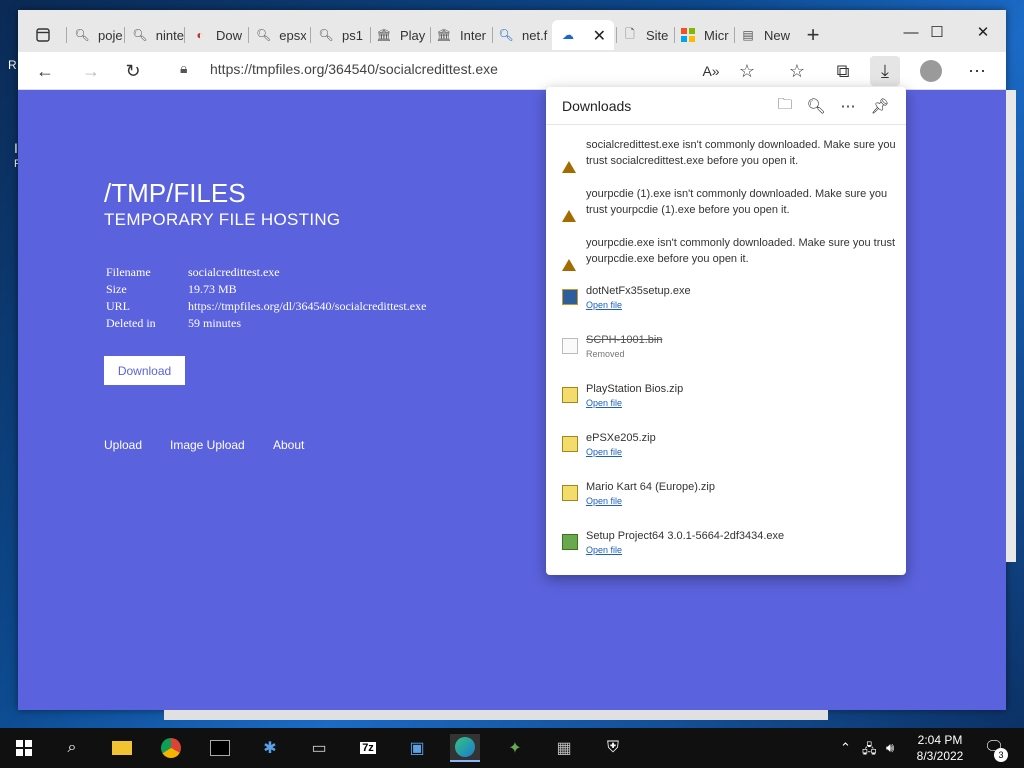 The height and width of the screenshot is (768, 1024). I want to click on lock-icon: 🔒︎, so click(183, 68).